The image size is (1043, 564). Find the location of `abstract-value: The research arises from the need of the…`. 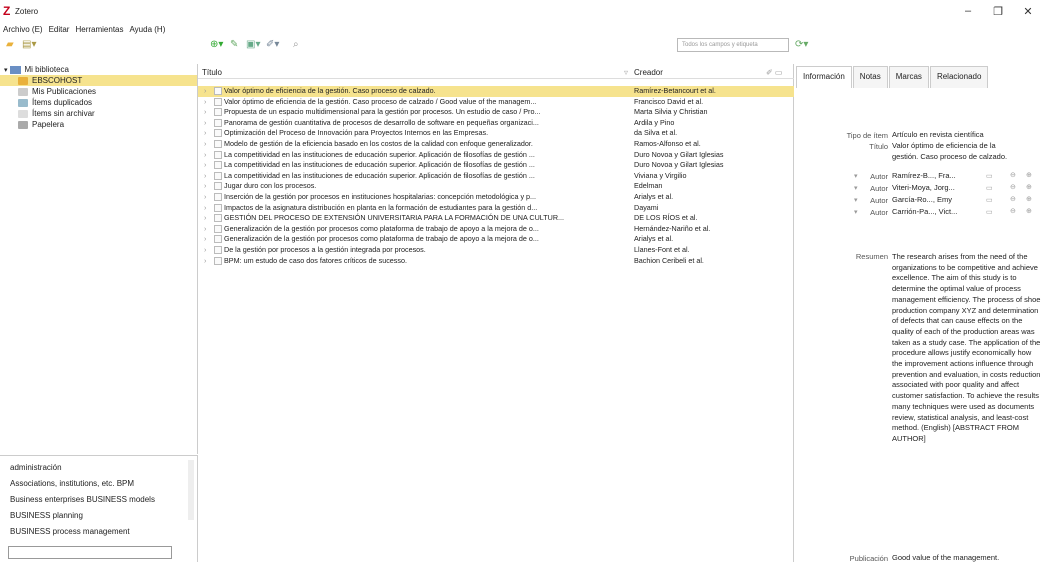

abstract-value: The research arises from the need of the… is located at coordinates (967, 348).